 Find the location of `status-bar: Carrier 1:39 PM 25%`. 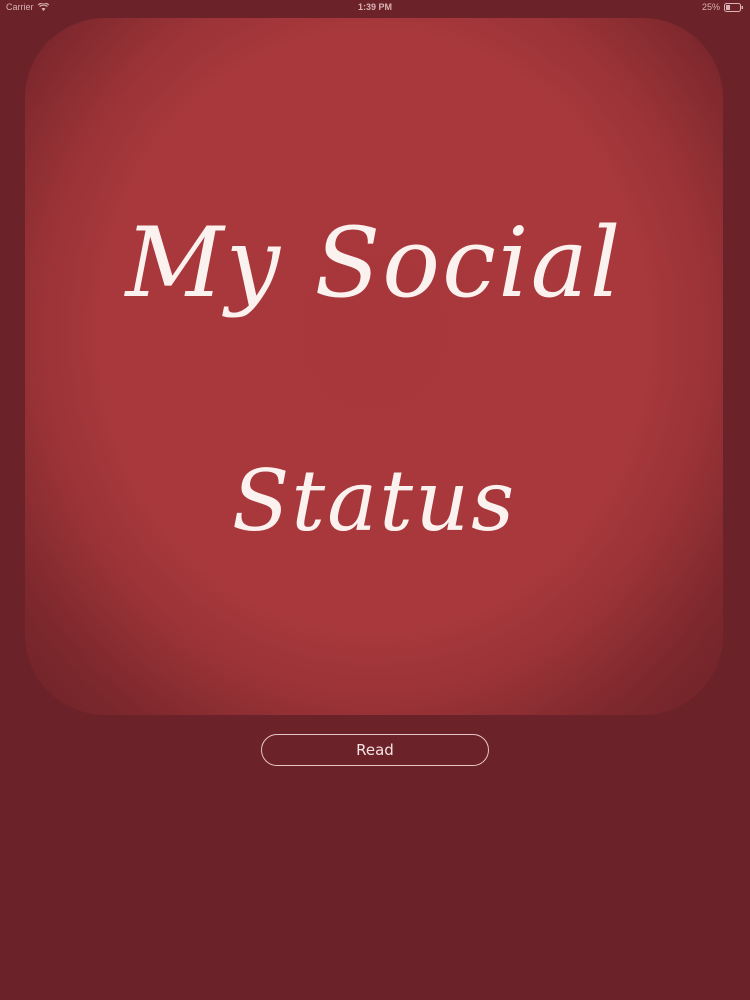

status-bar: Carrier 1:39 PM 25% is located at coordinates (375, 7).